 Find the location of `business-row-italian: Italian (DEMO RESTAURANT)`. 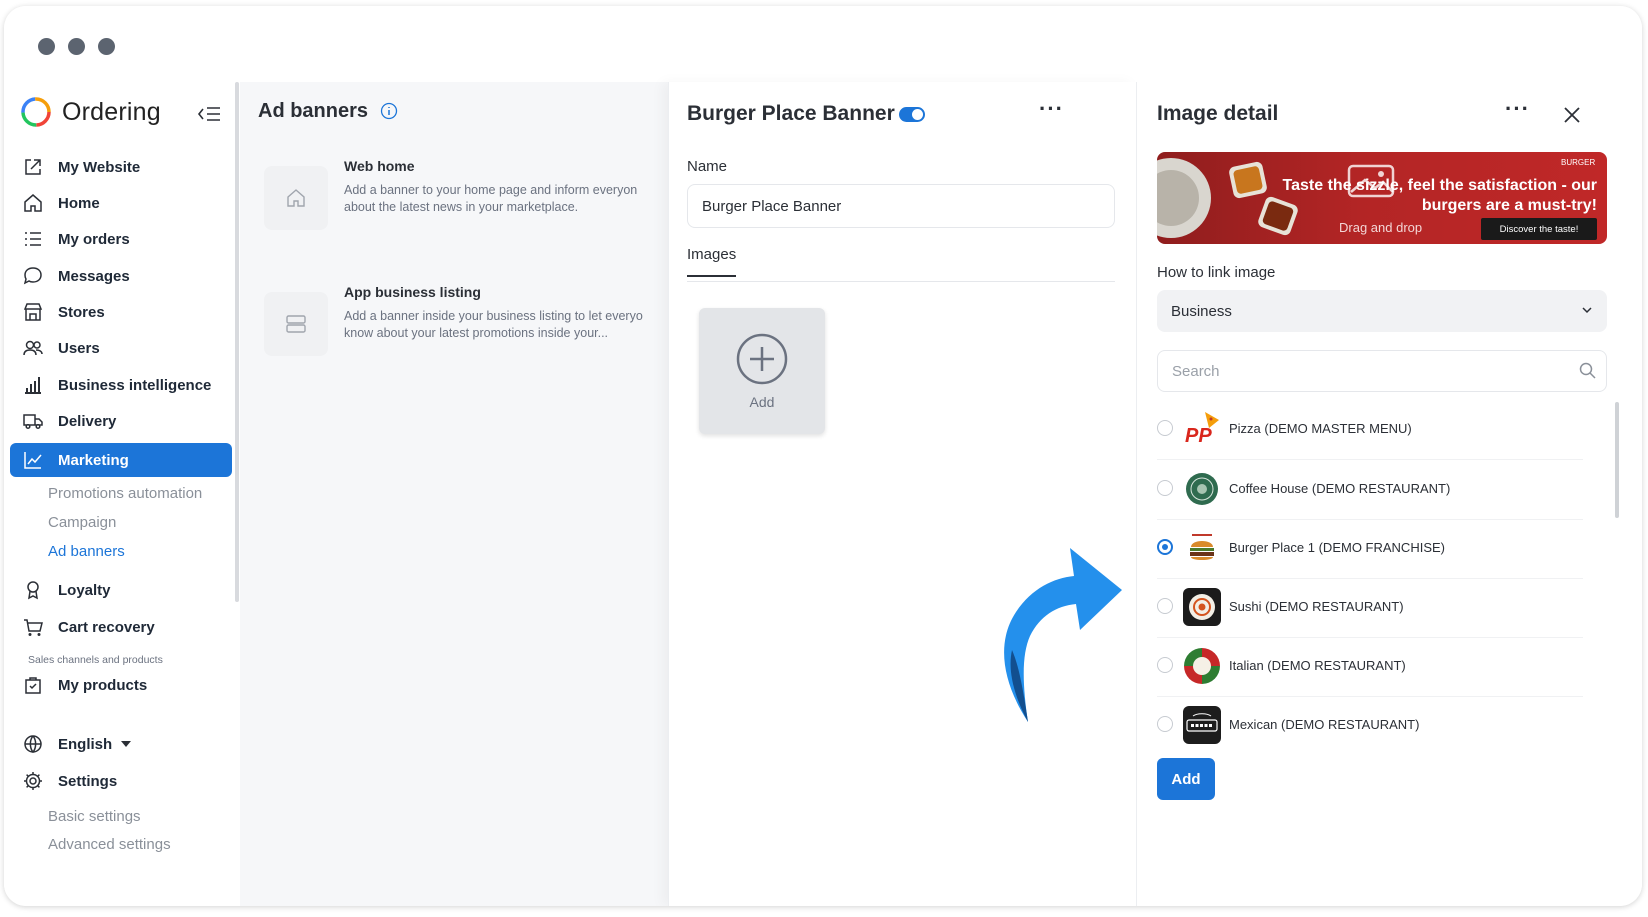

business-row-italian: Italian (DEMO RESTAURANT) is located at coordinates (1370, 666).